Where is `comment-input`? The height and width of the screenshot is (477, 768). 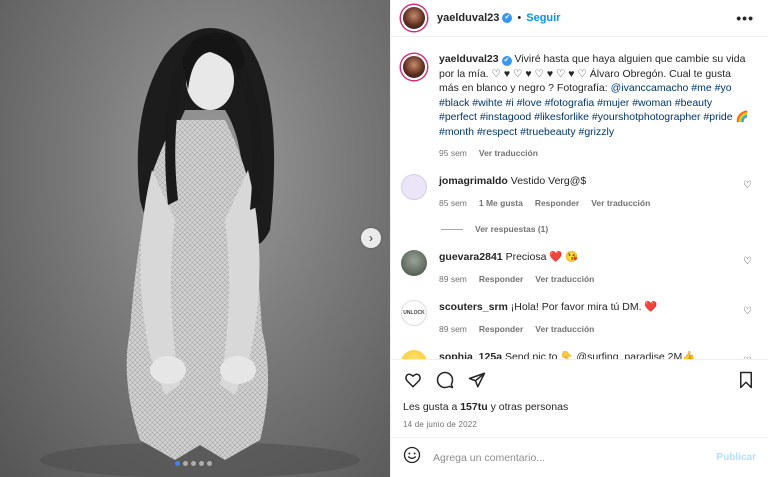 comment-input is located at coordinates (575, 457).